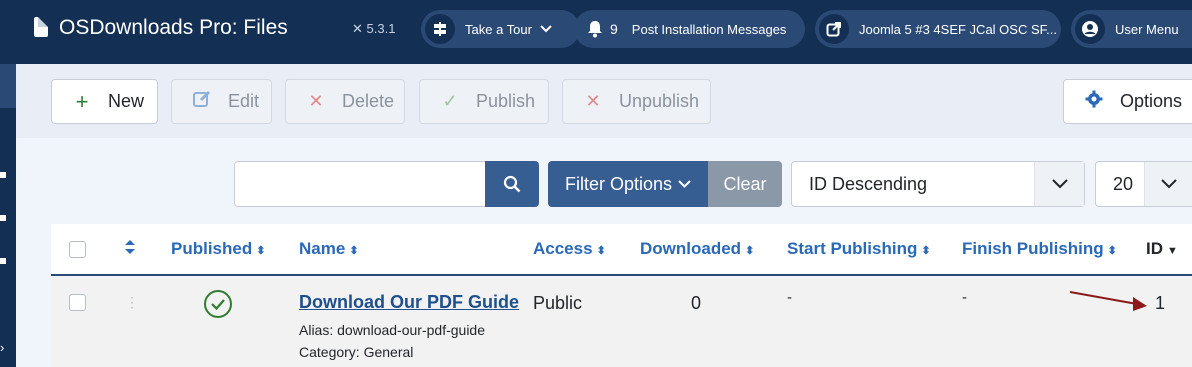 The height and width of the screenshot is (367, 1192). Describe the element at coordinates (356, 352) in the screenshot. I see `item-category: Category: General` at that location.